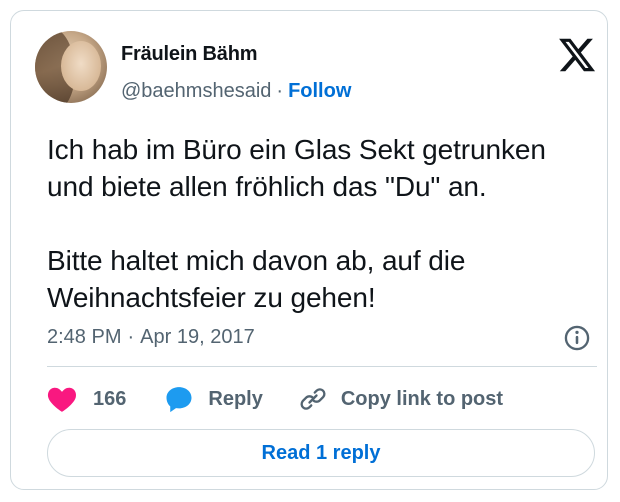 The height and width of the screenshot is (502, 620). What do you see at coordinates (62, 399) in the screenshot?
I see `heart-icon` at bounding box center [62, 399].